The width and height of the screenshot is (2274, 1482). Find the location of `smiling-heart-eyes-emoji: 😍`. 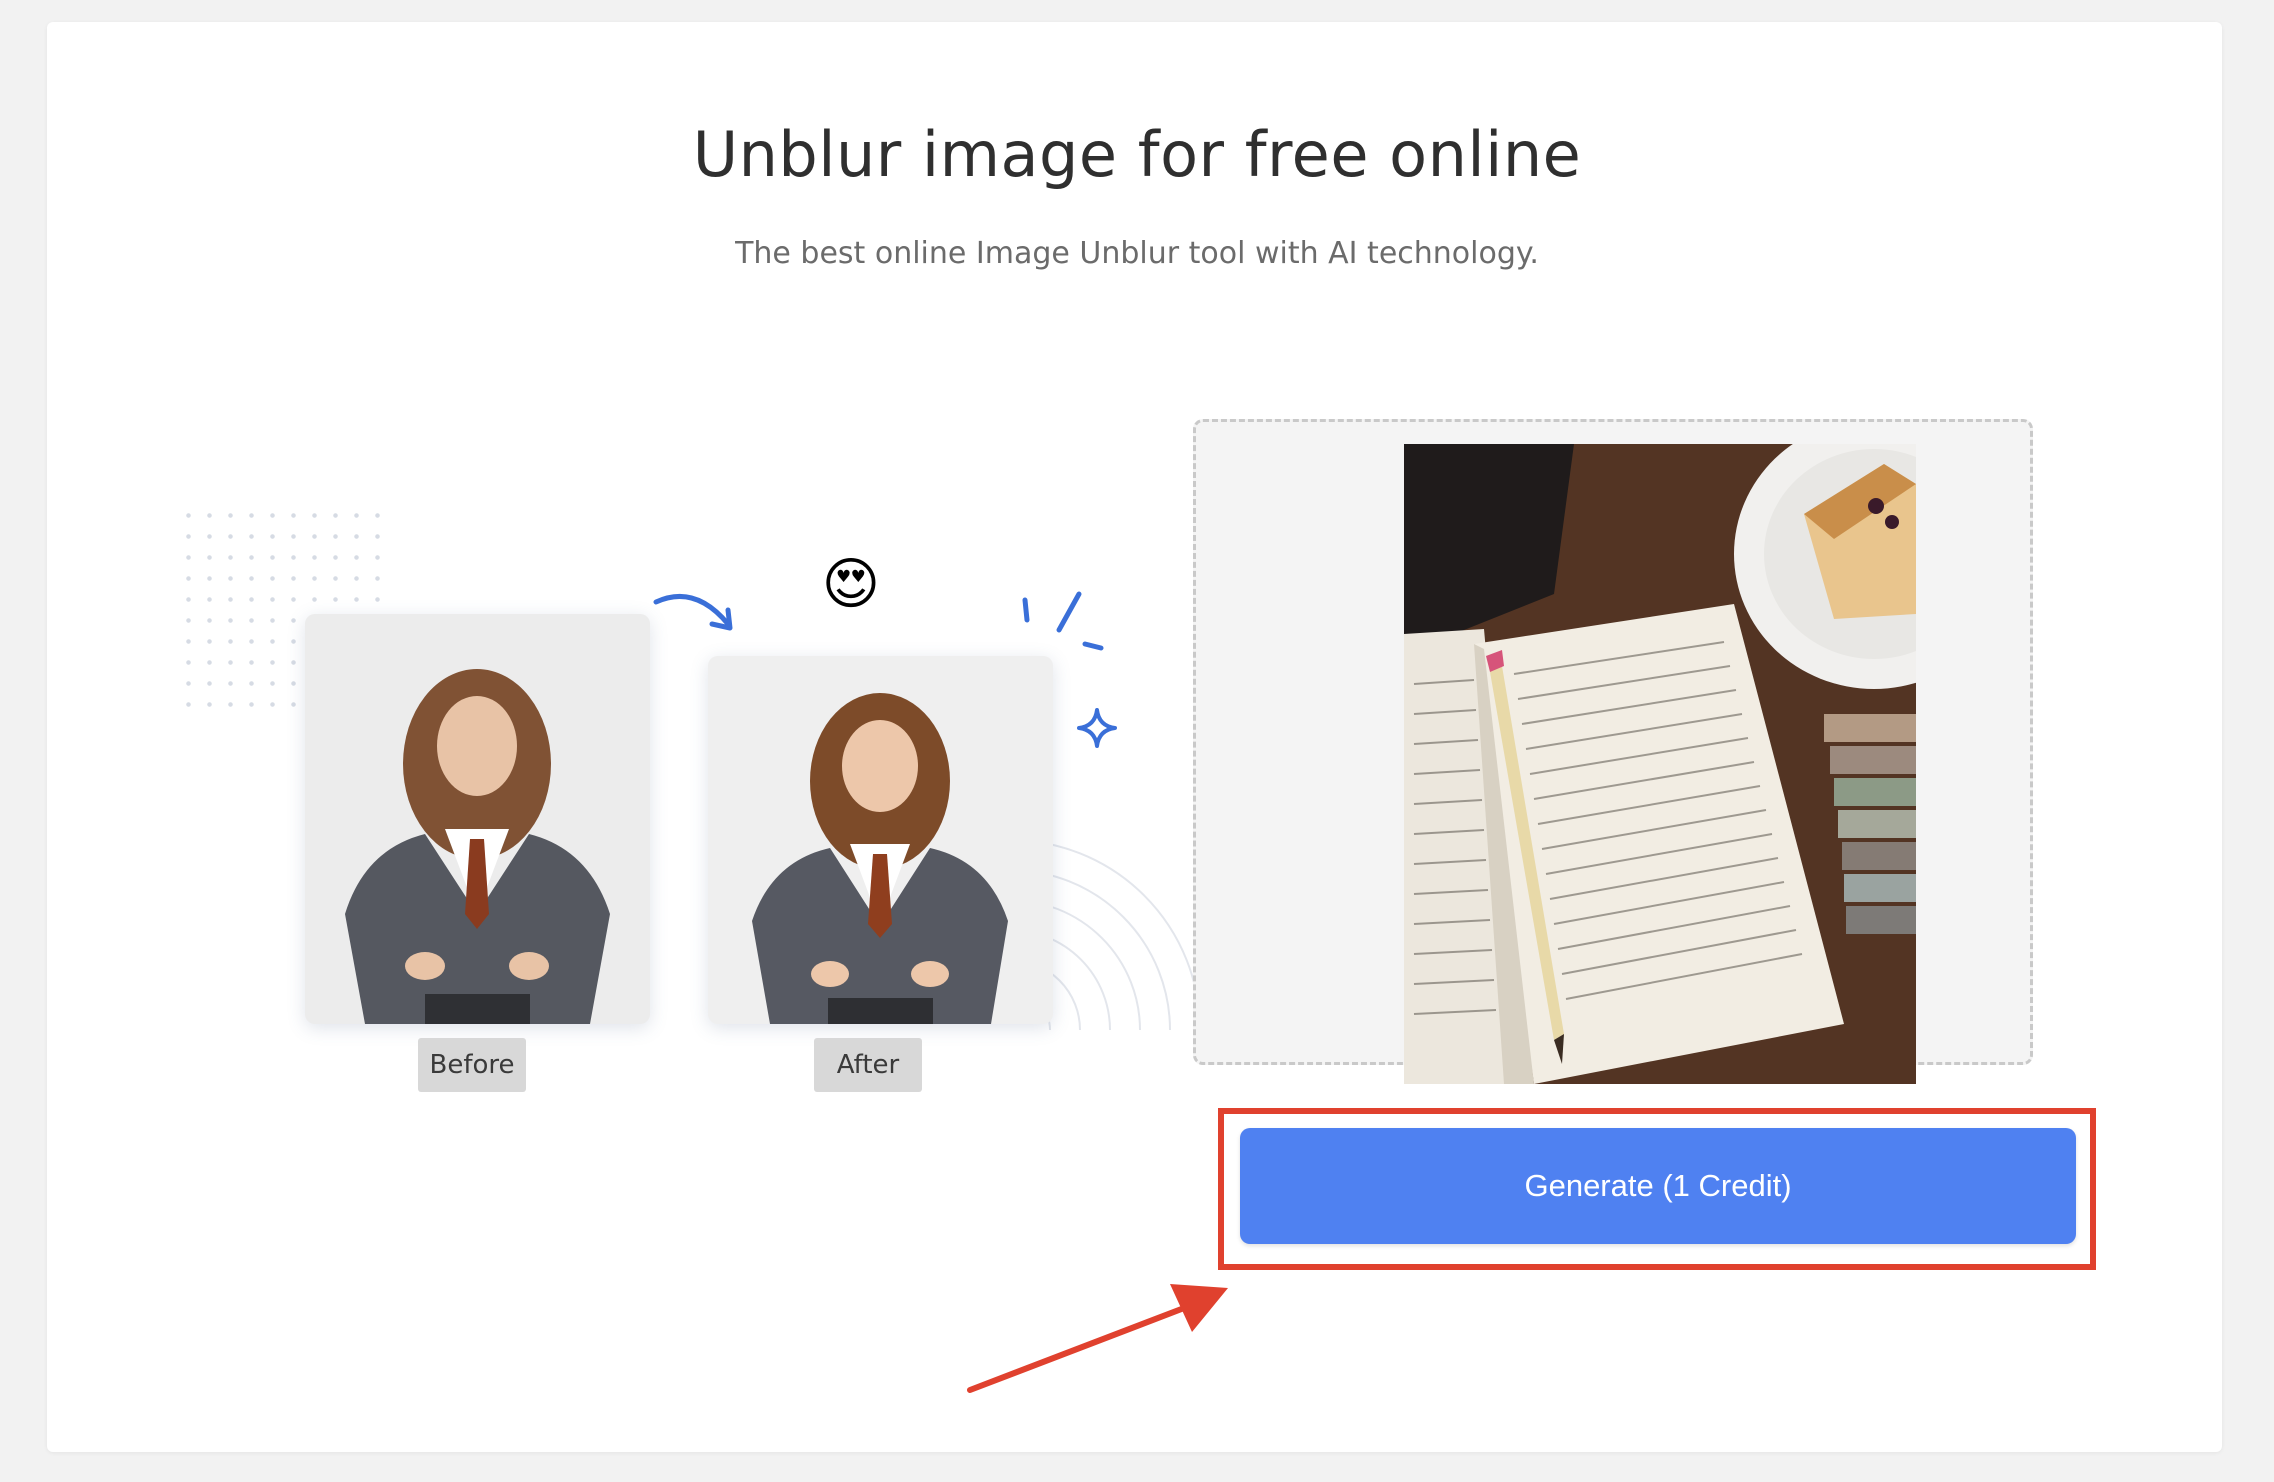

smiling-heart-eyes-emoji: 😍 is located at coordinates (851, 584).